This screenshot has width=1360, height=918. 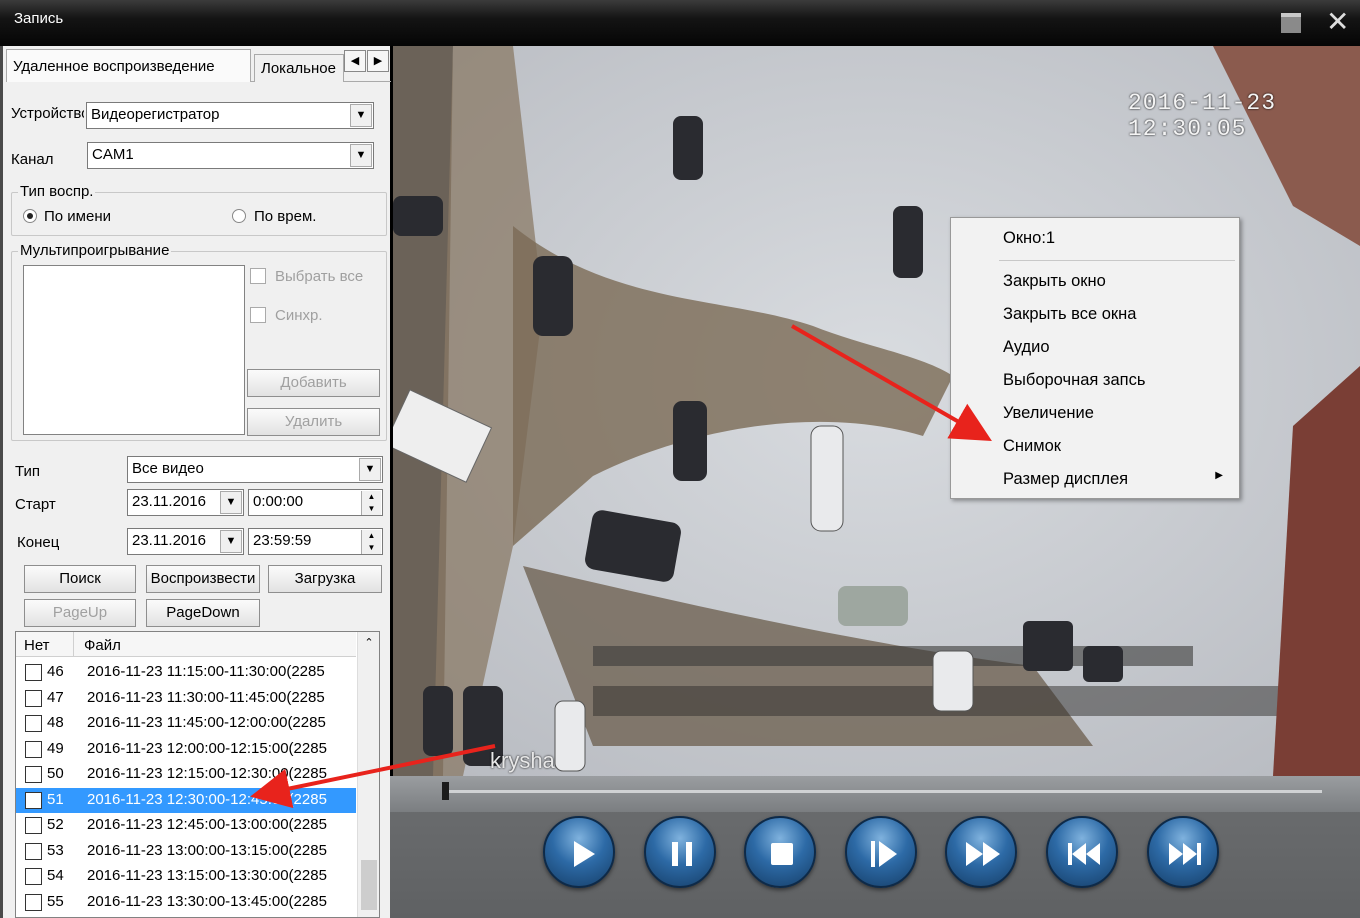 I want to click on fast-forward-icon, so click(x=981, y=852).